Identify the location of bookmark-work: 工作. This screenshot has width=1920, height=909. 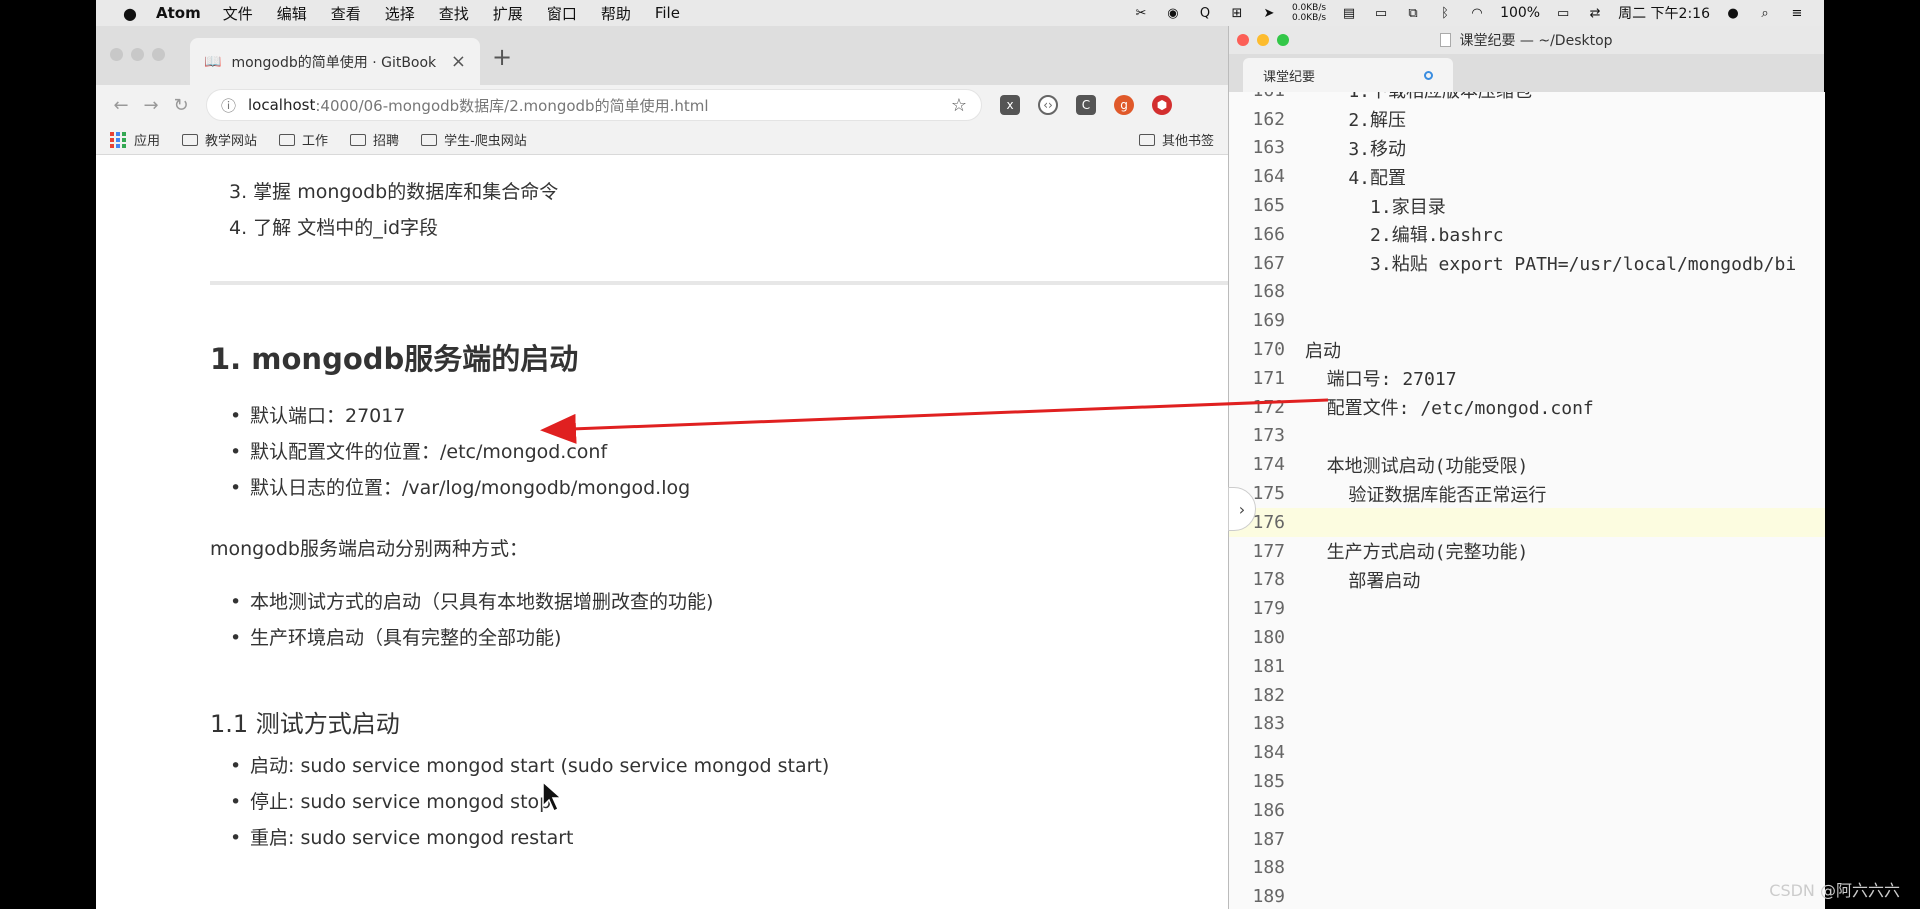
(303, 139).